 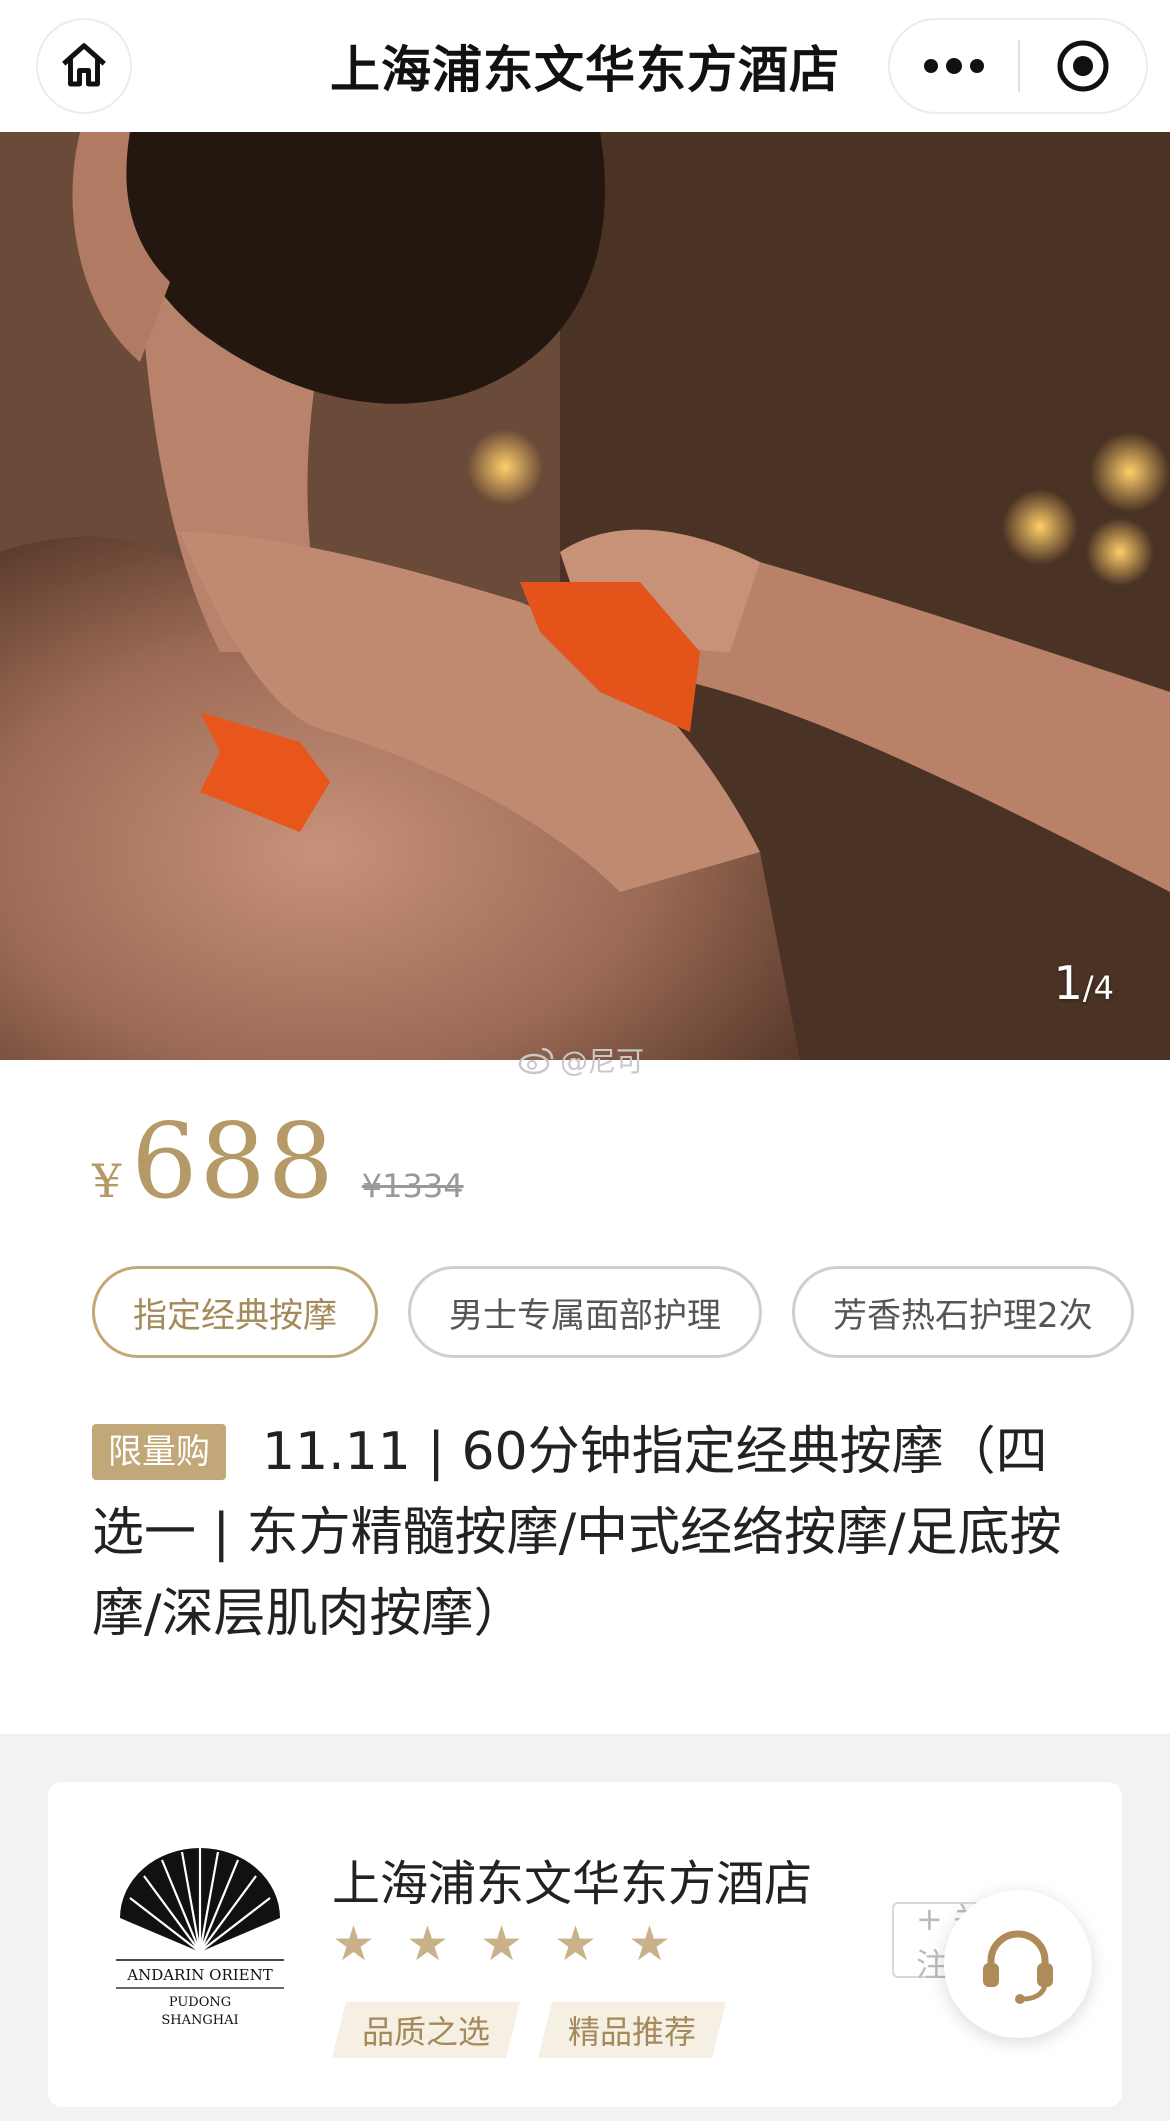 I want to click on svg-text: SHANGHAI, so click(x=199, y=2020).